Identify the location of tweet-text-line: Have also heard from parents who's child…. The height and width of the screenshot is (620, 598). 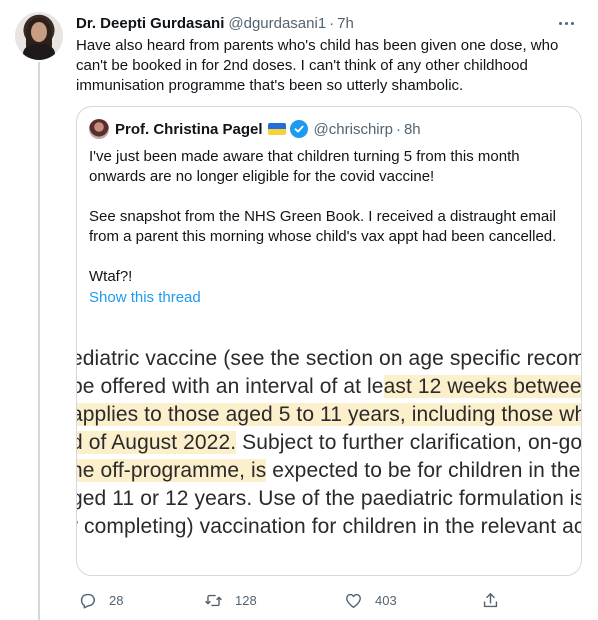
(317, 45).